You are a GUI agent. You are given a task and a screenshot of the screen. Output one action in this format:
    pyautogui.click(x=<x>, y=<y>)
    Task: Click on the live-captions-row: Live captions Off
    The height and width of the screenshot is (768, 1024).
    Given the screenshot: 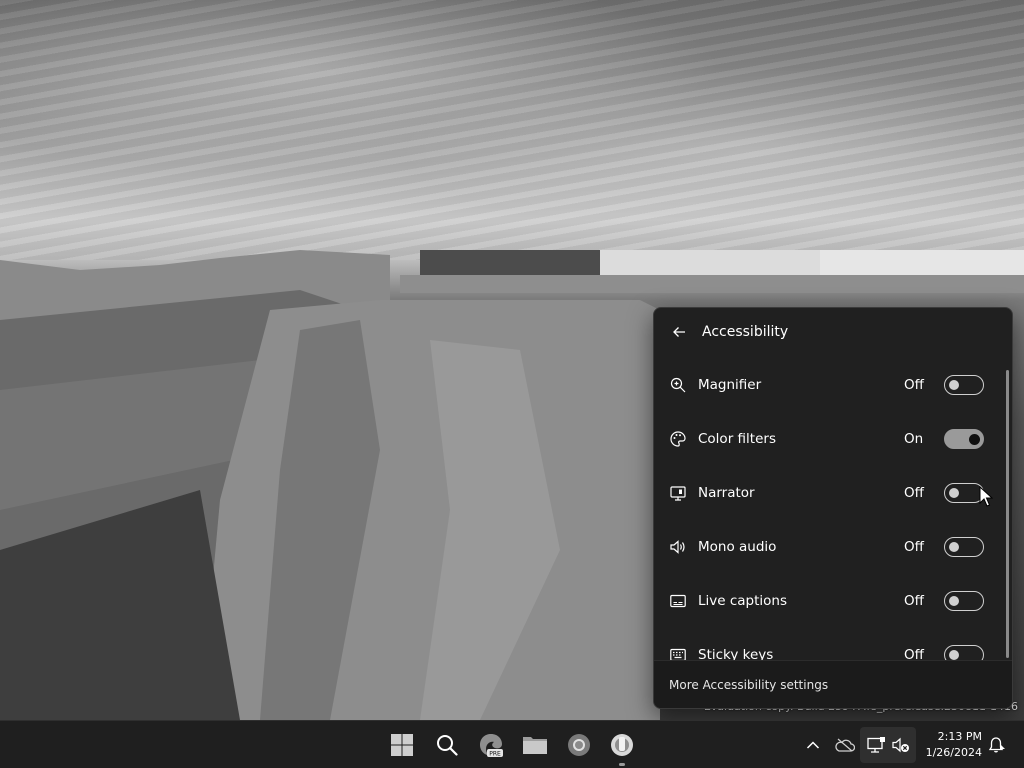 What is the action you would take?
    pyautogui.click(x=827, y=601)
    